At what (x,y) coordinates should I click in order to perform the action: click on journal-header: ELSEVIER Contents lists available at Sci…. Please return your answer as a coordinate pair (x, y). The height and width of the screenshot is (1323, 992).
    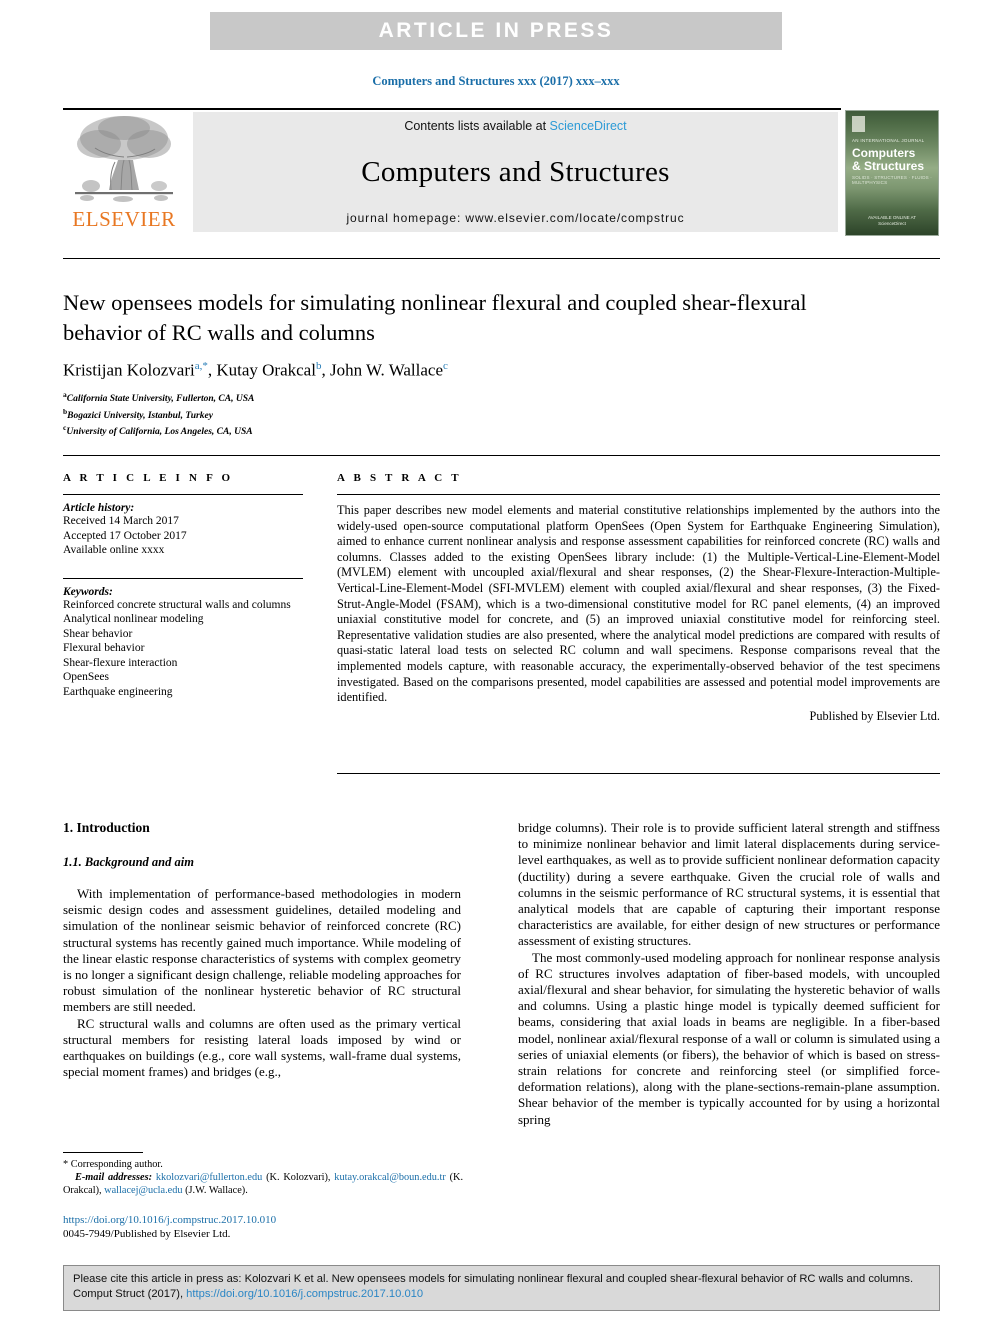
    Looking at the image, I should click on (501, 173).